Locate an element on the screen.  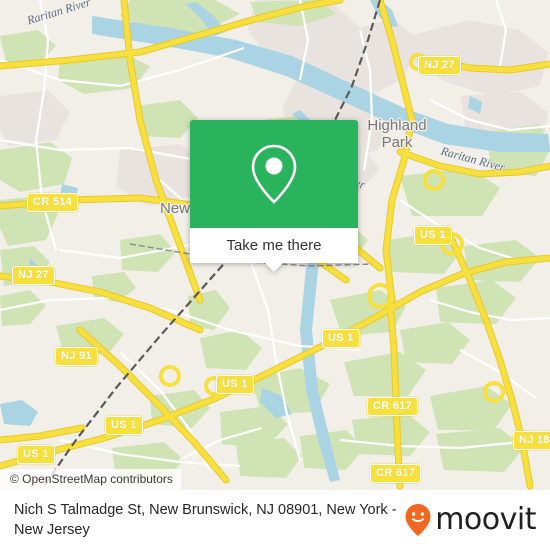
shield-us-1-lower-left: US 1 is located at coordinates (124, 425).